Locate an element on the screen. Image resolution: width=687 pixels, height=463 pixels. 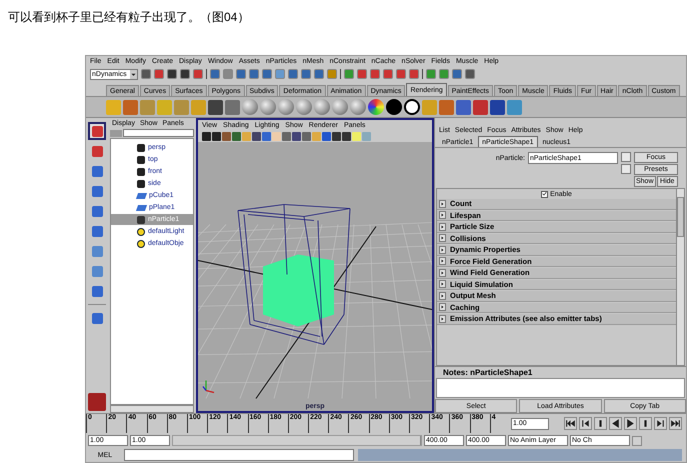
filter-icon is located at coordinates (116, 133).